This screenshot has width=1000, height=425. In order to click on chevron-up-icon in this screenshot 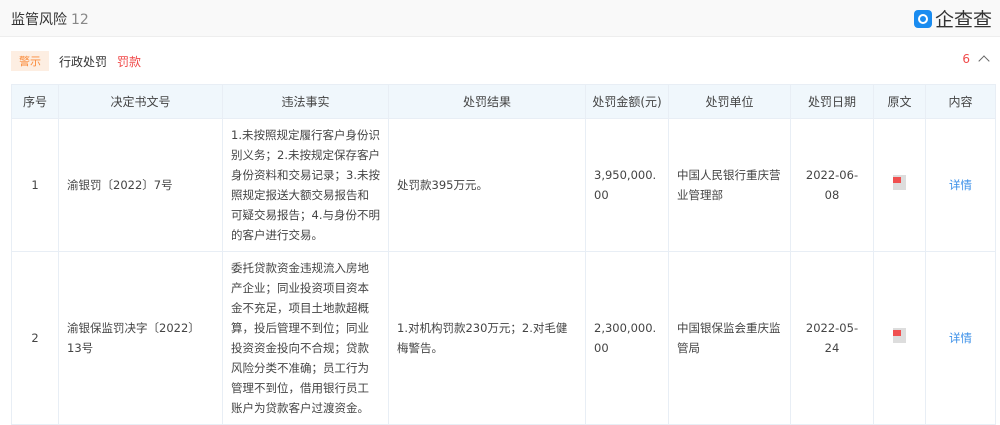, I will do `click(984, 61)`.